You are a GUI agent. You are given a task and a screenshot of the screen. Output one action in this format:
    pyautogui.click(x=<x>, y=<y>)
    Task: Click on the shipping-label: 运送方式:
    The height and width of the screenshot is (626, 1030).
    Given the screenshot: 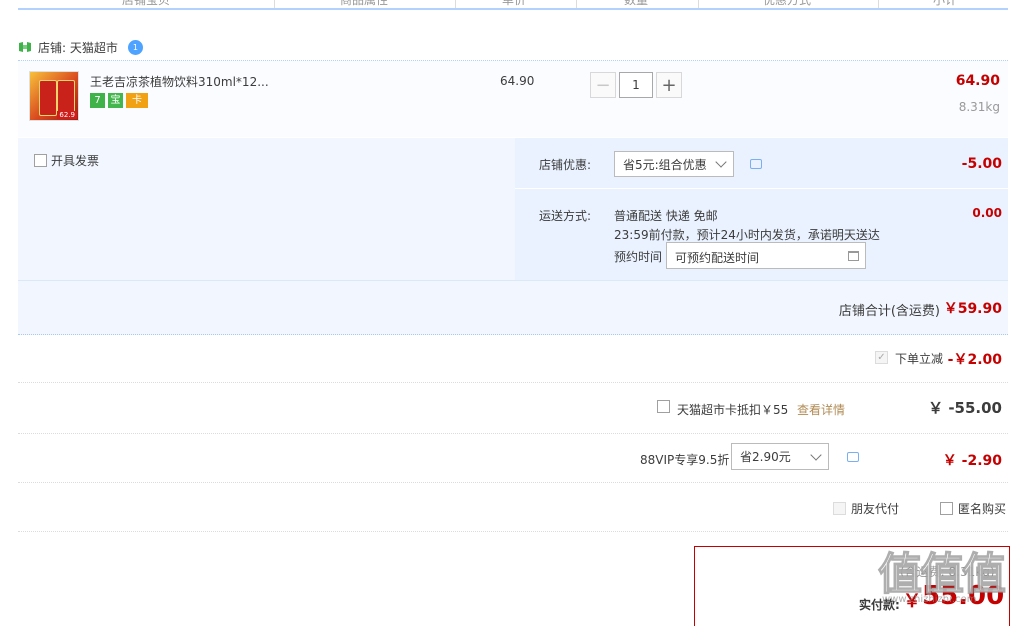 What is the action you would take?
    pyautogui.click(x=565, y=216)
    